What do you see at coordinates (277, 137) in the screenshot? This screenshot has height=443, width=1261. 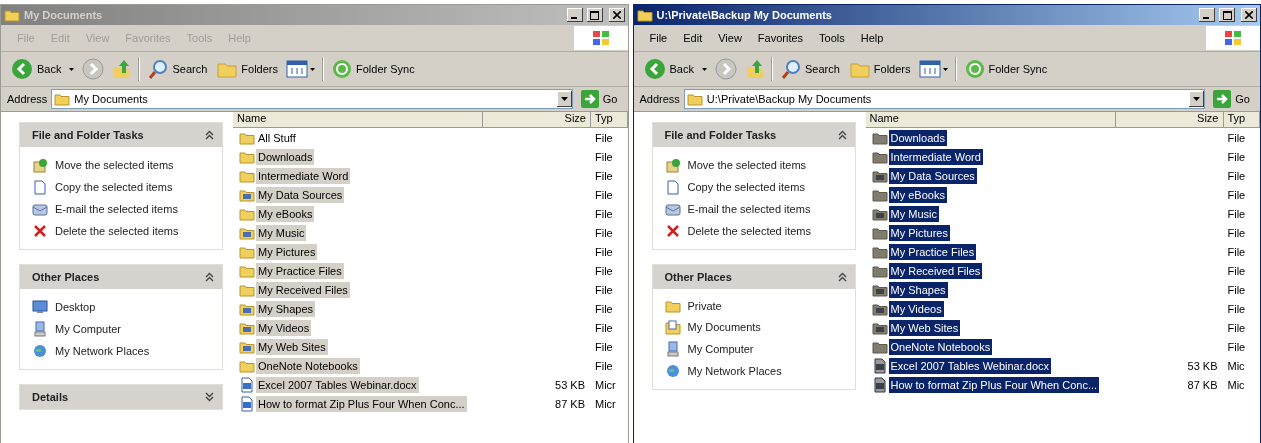 I see `file-name: All Stuff` at bounding box center [277, 137].